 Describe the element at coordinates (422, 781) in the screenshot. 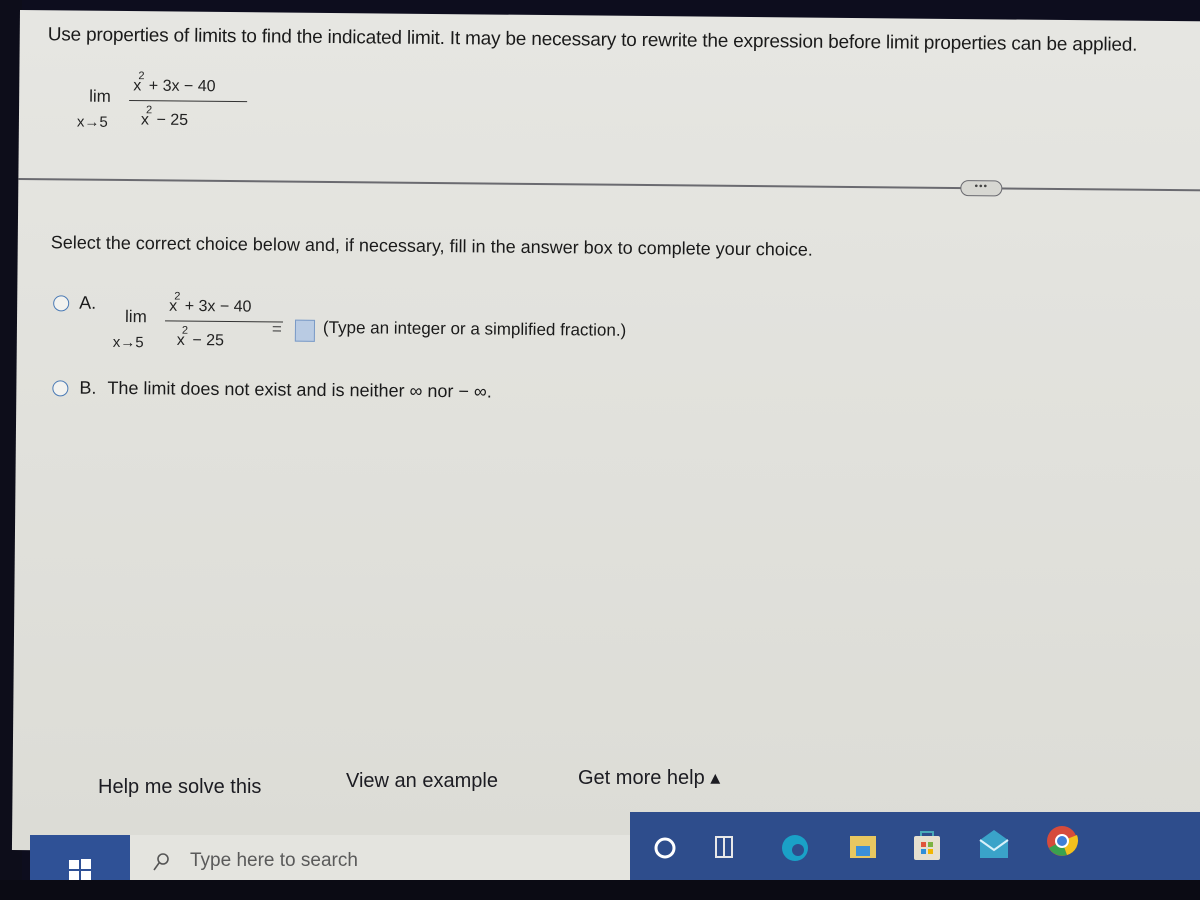

I see `view-example-link: View an example` at that location.